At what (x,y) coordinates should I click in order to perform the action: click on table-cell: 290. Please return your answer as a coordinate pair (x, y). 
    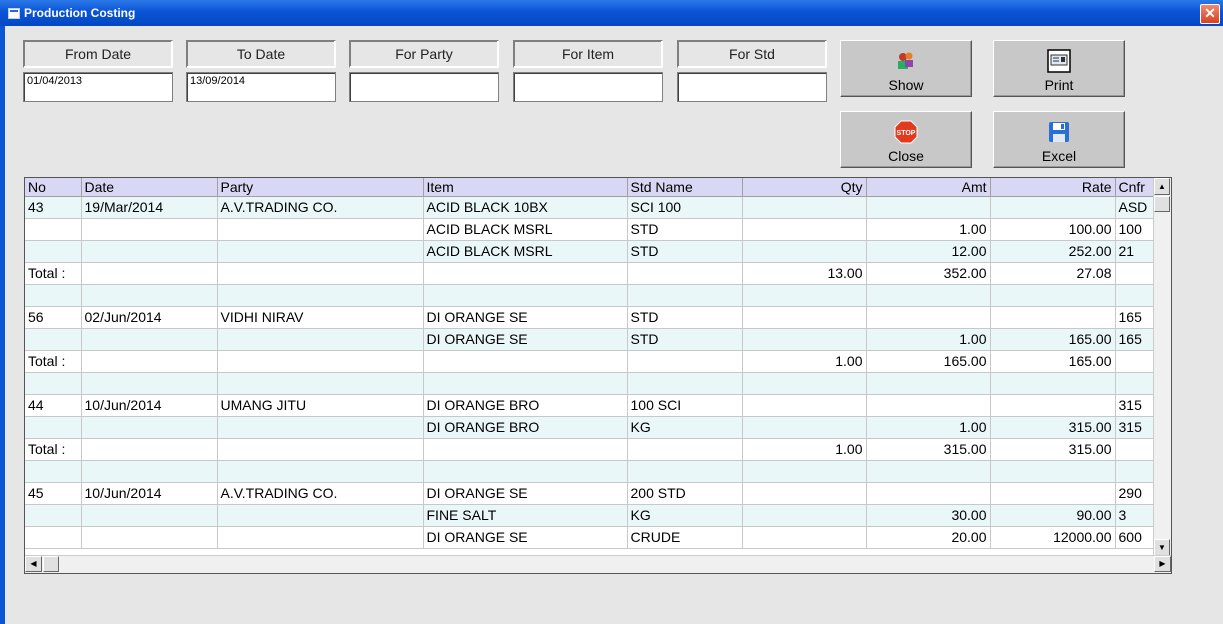
    Looking at the image, I should click on (1135, 493).